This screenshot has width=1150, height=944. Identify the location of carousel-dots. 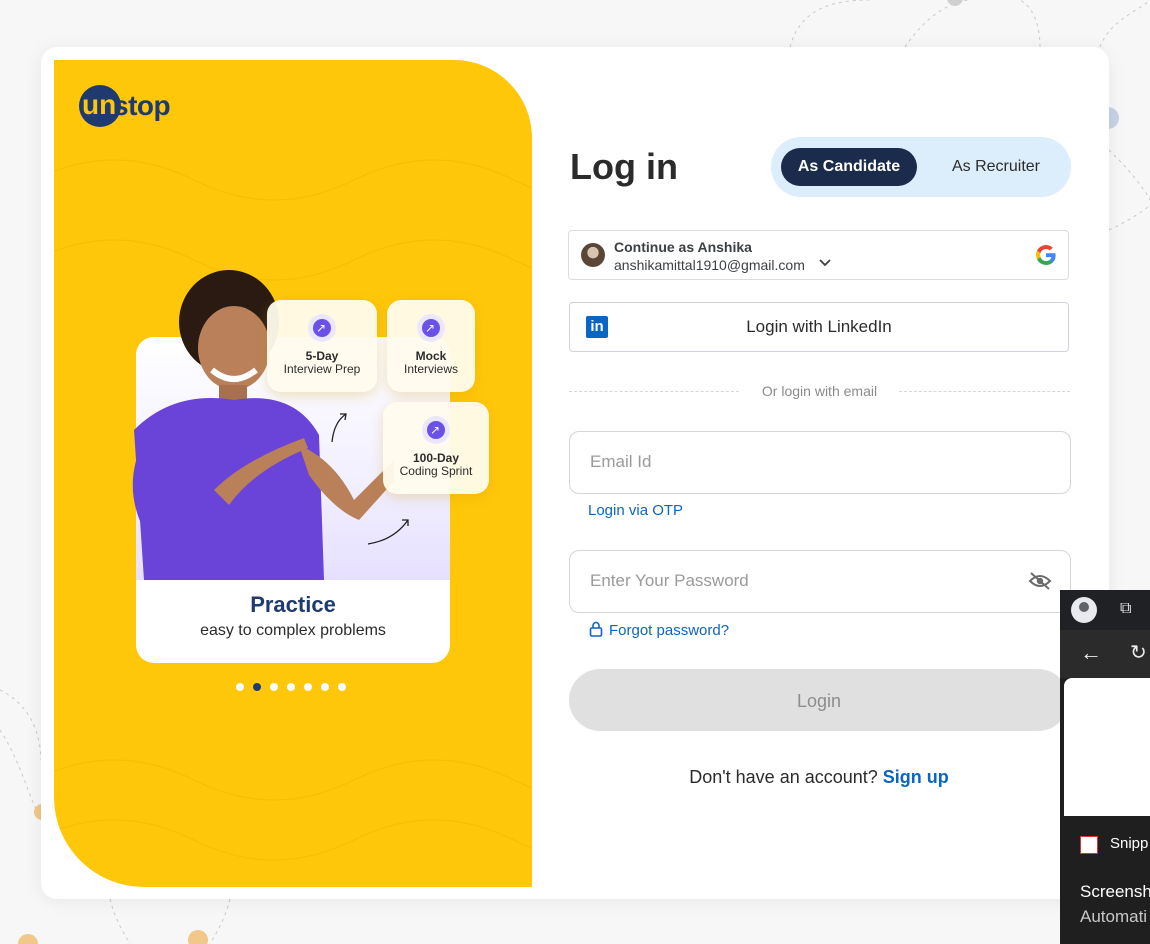
(291, 687).